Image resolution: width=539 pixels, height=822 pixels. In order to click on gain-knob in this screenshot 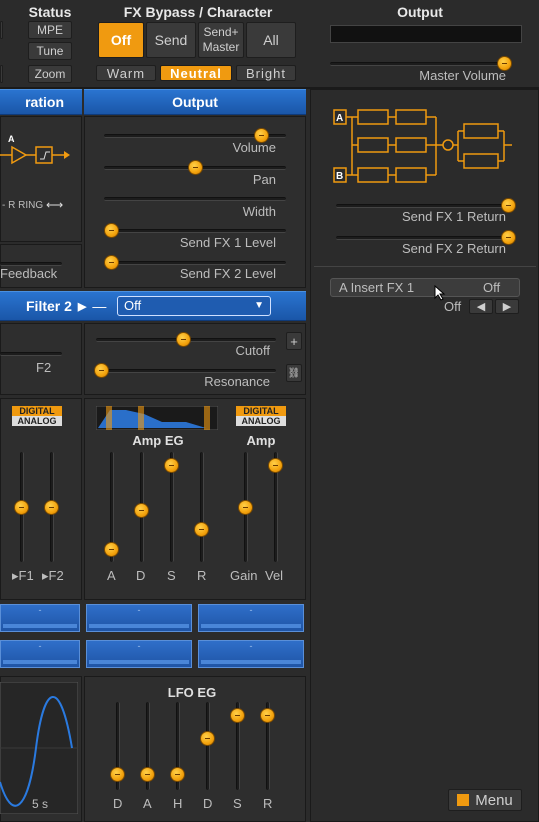, I will do `click(245, 507)`.